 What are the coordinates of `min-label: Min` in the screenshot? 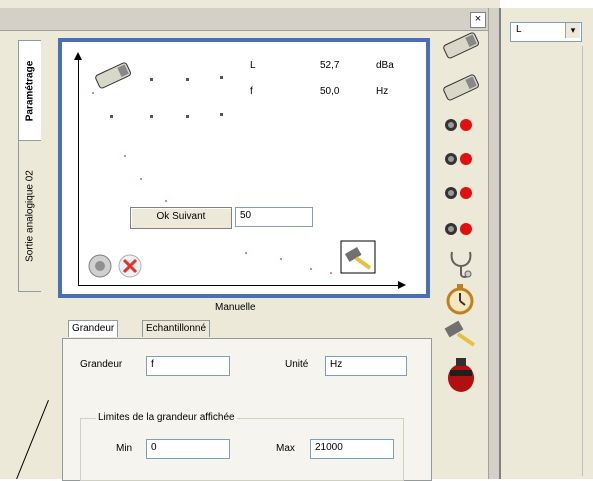 It's located at (124, 448).